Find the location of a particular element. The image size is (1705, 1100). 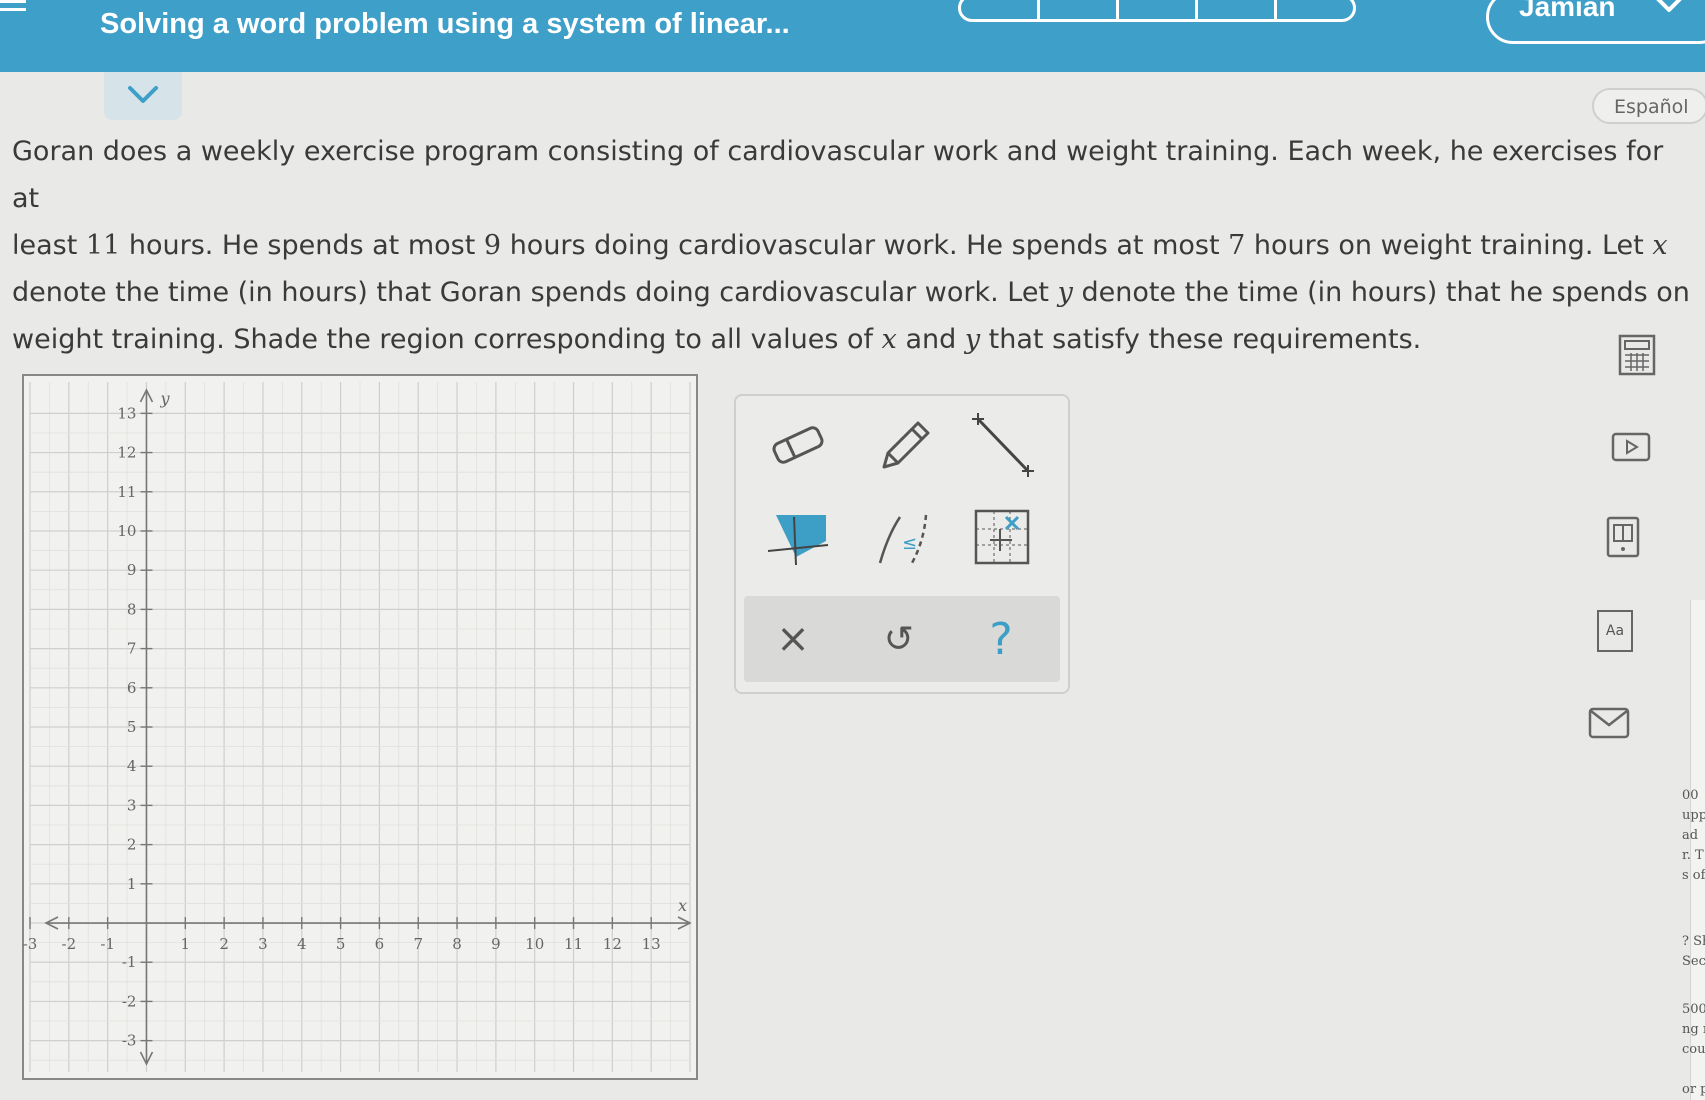

edge-text-fragment: s of is located at coordinates (1693, 875).